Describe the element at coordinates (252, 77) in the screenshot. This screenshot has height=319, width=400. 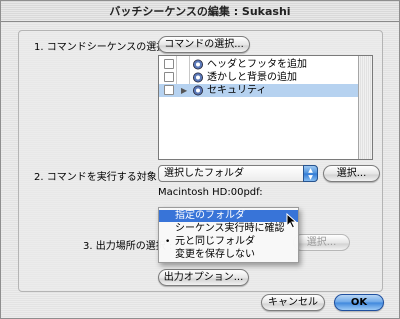
I see `list-item-label: 透かしと背景の追加` at that location.